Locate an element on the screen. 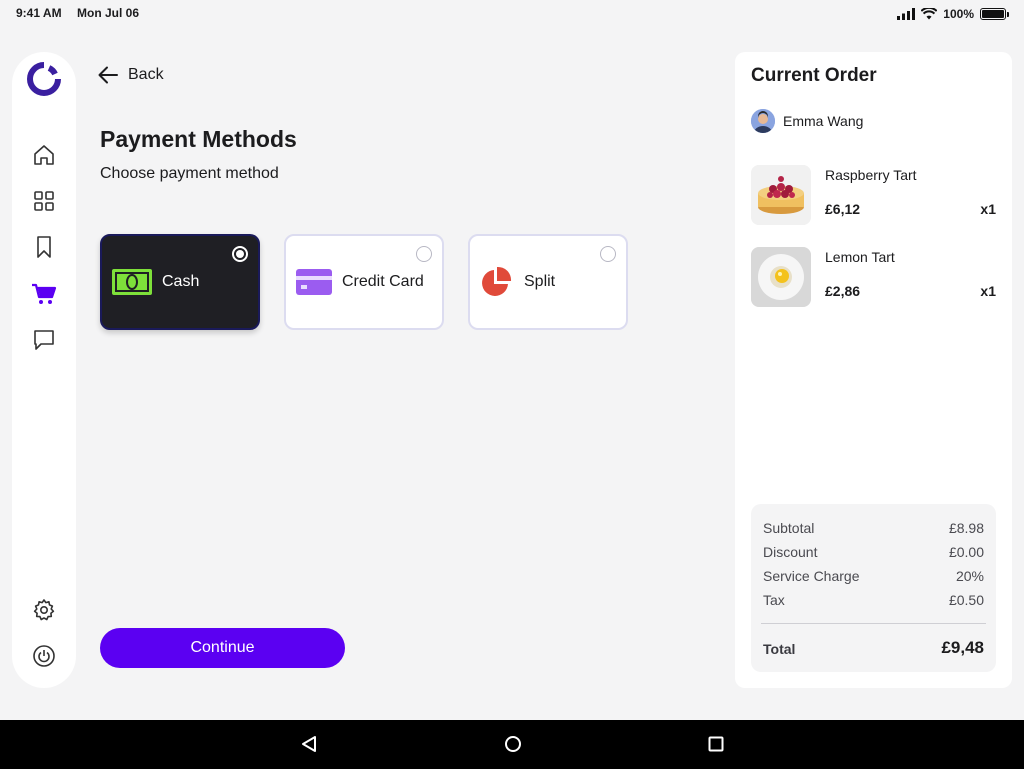  circle-home-icon is located at coordinates (513, 744).